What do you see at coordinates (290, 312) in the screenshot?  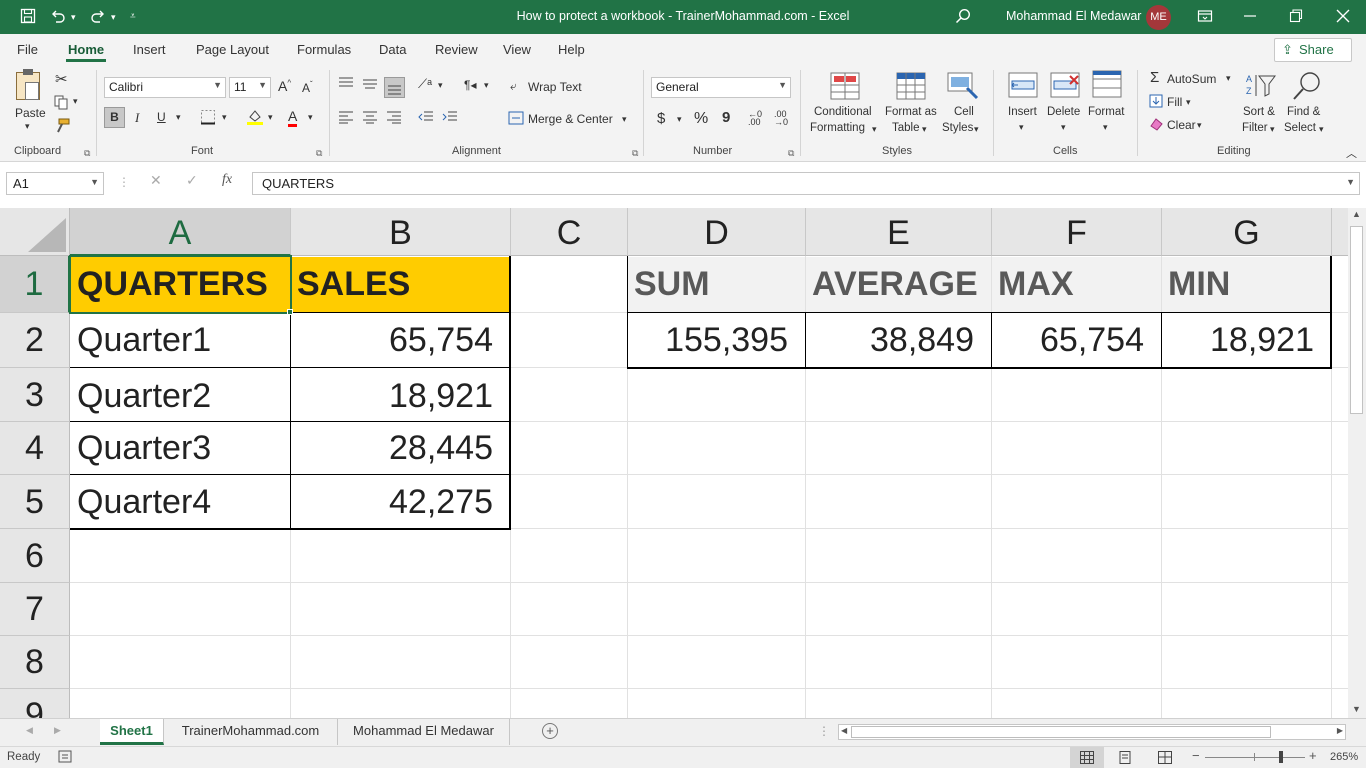 I see `fill-handle` at bounding box center [290, 312].